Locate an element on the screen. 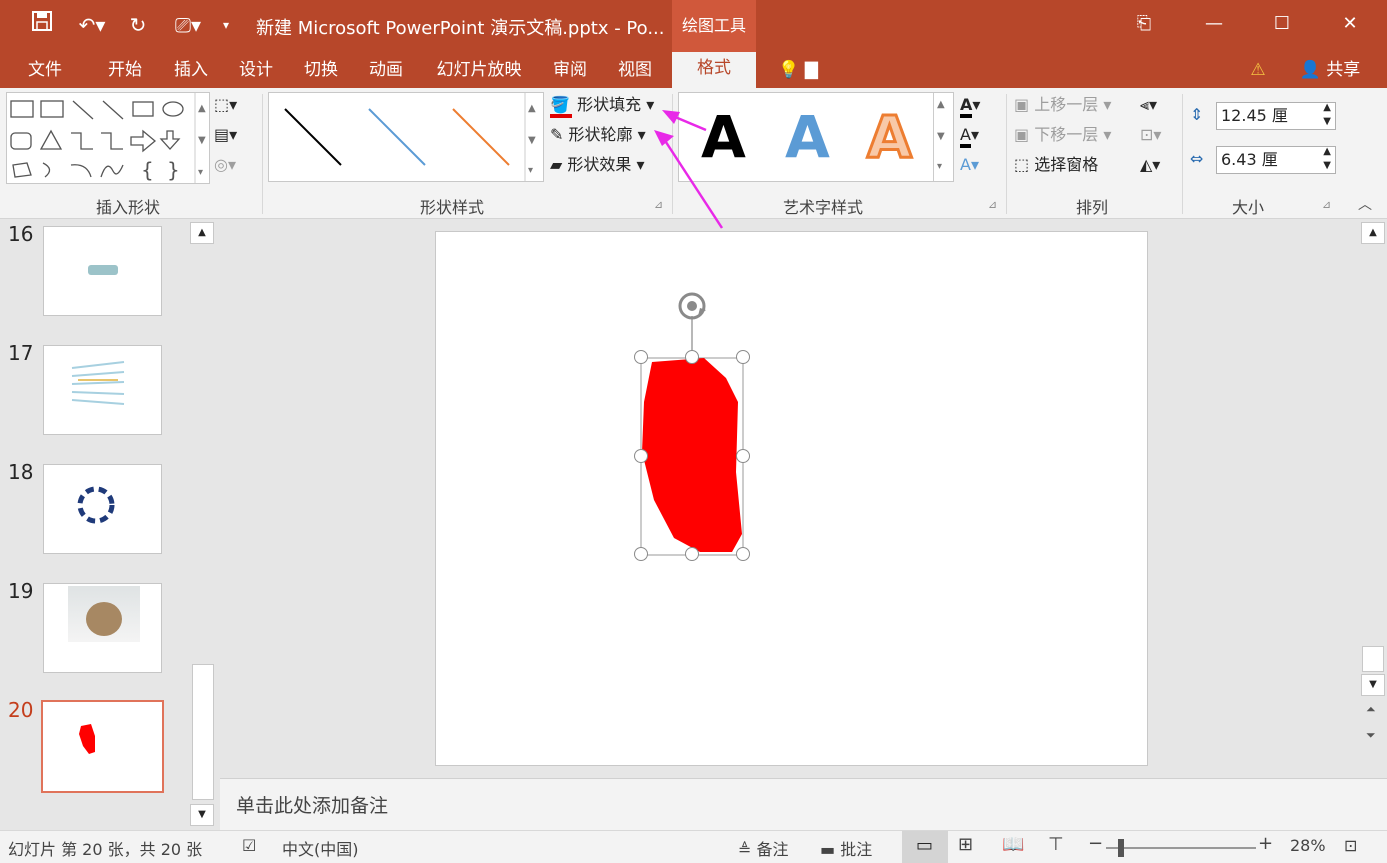  zoom-slider is located at coordinates (1181, 848).